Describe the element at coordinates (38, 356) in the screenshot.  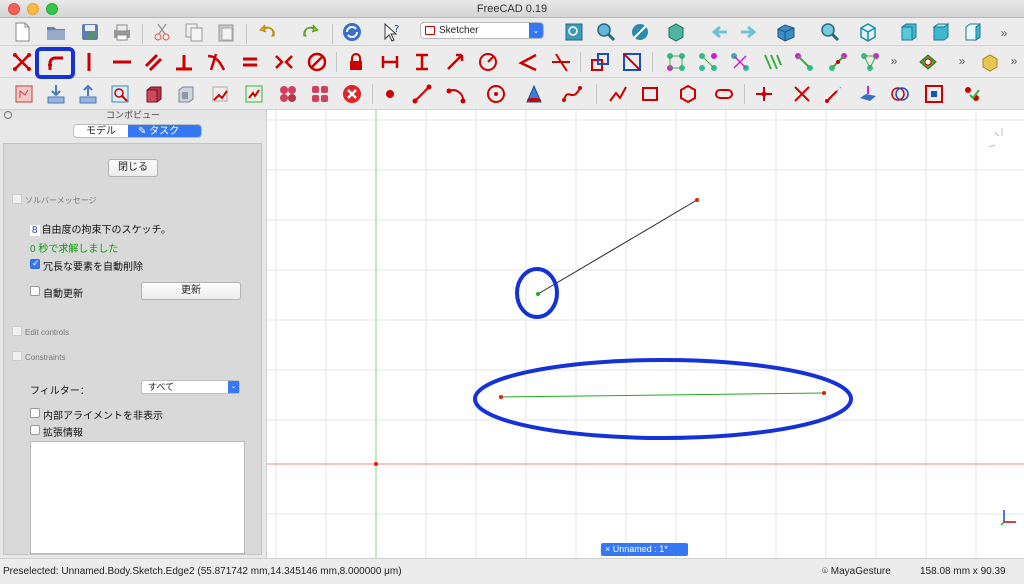
I see `constraints-section: Constraints` at that location.